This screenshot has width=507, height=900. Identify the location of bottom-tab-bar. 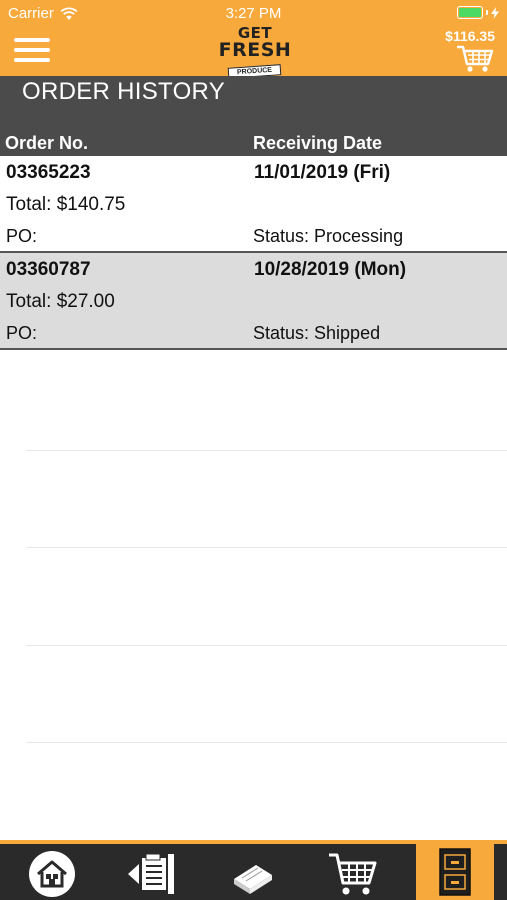
(253, 870).